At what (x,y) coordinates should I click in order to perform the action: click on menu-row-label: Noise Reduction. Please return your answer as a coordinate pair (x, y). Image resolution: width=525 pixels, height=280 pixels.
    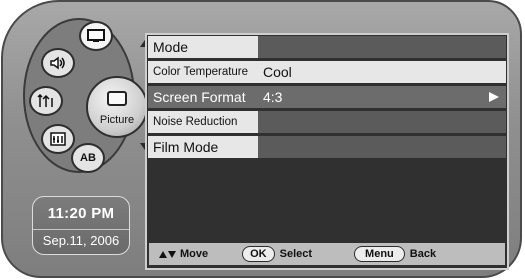
    Looking at the image, I should click on (203, 122).